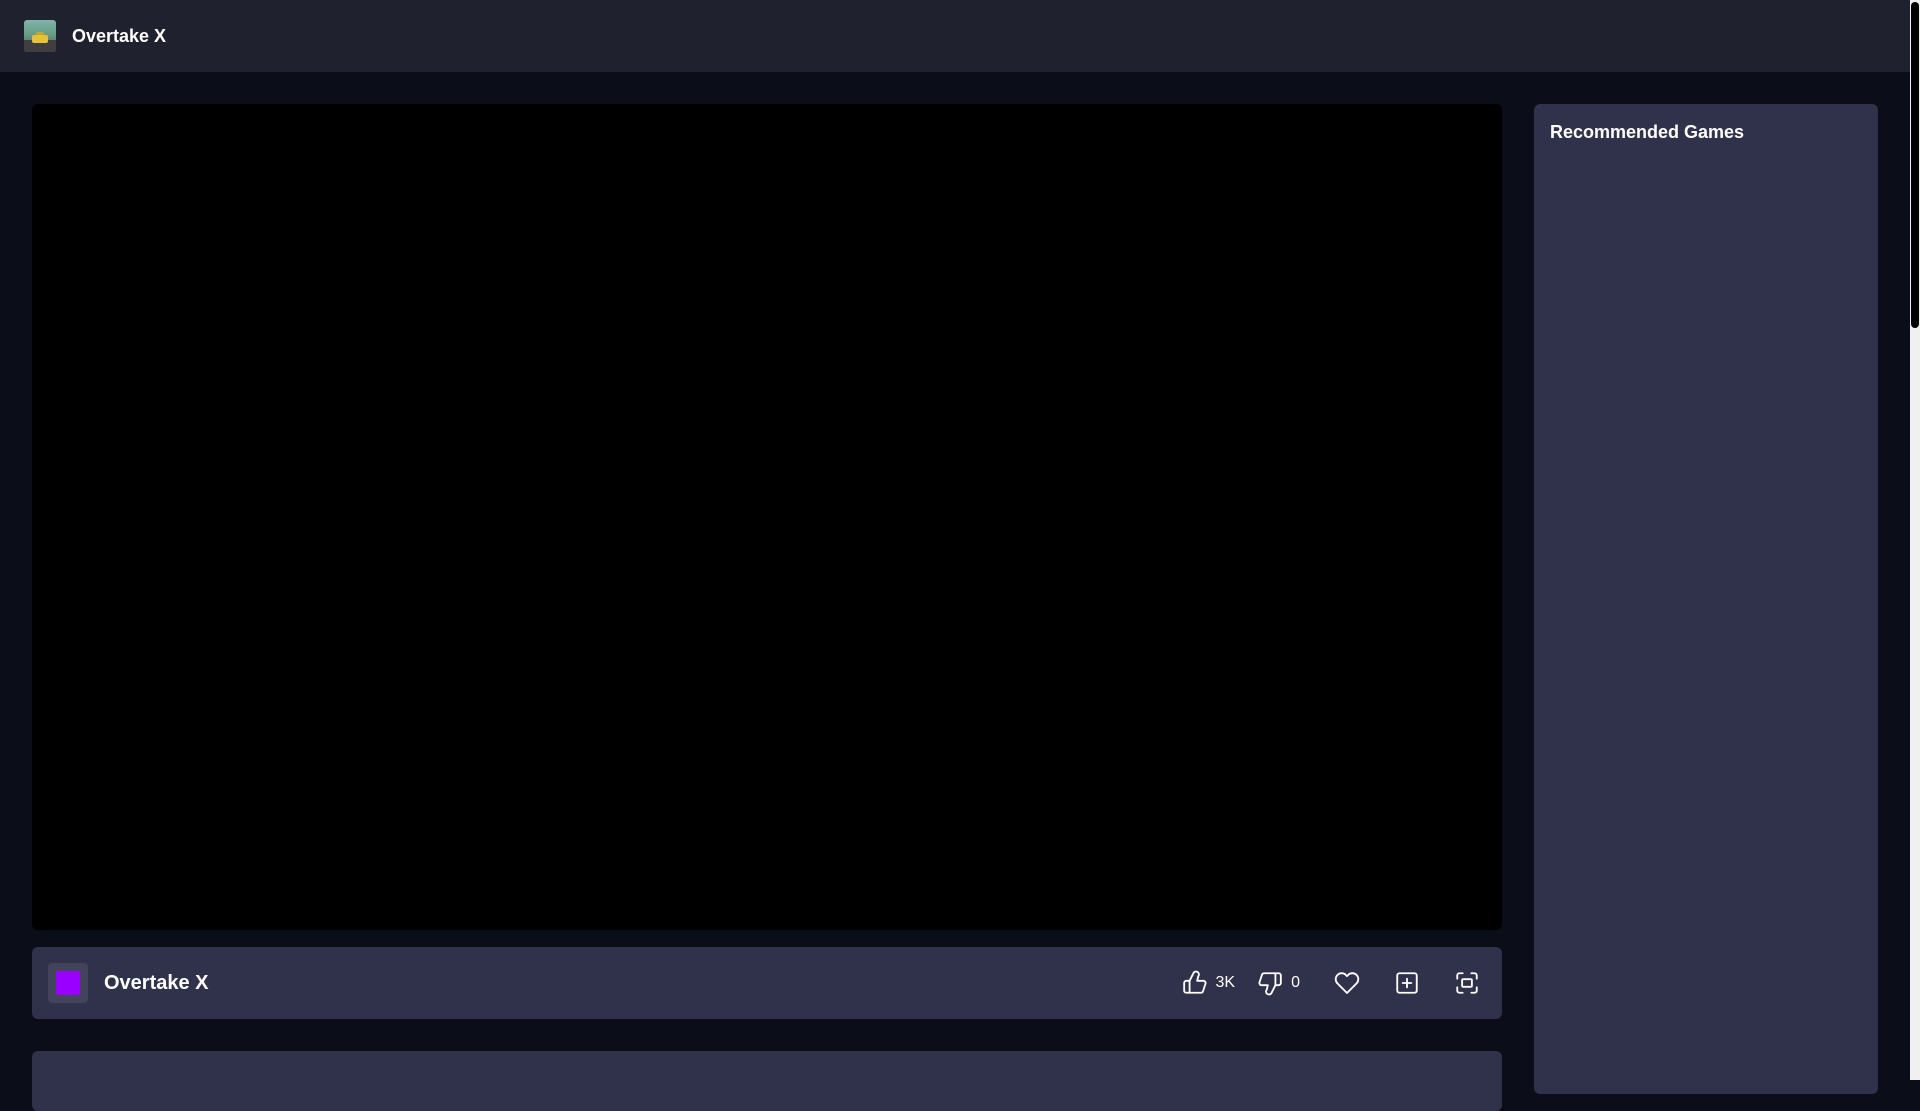 This screenshot has height=1111, width=1920. I want to click on fullscreen-icon, so click(1467, 983).